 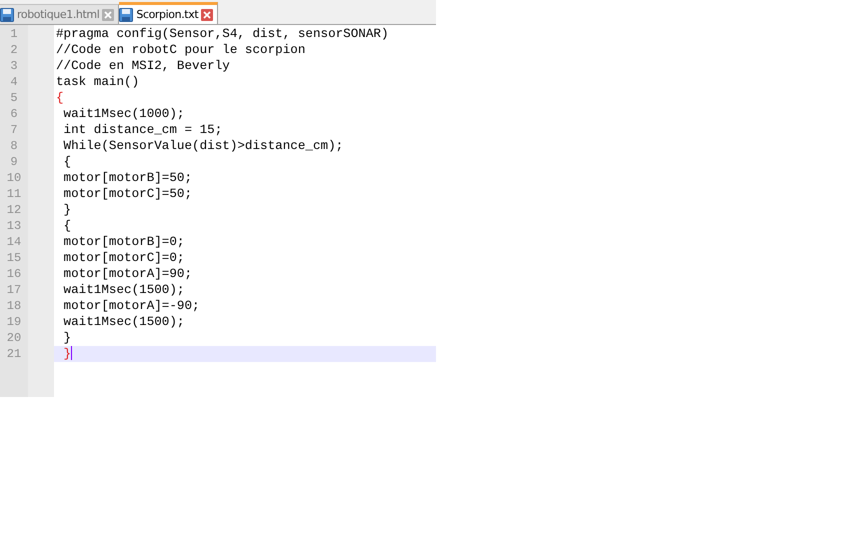 What do you see at coordinates (124, 242) in the screenshot?
I see `code-line: motor[motorB]=0;` at bounding box center [124, 242].